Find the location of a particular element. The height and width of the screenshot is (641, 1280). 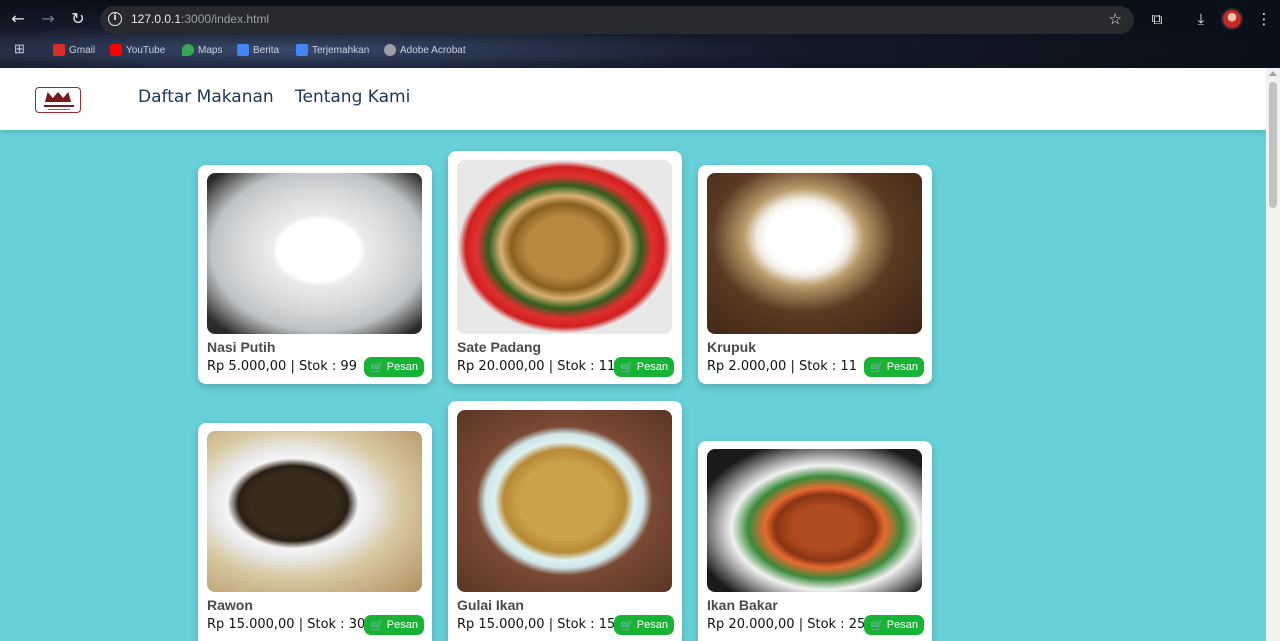

food-card: Rawon Rp 15.000,00 | Stok : 30 🛒 Pesan is located at coordinates (315, 532).